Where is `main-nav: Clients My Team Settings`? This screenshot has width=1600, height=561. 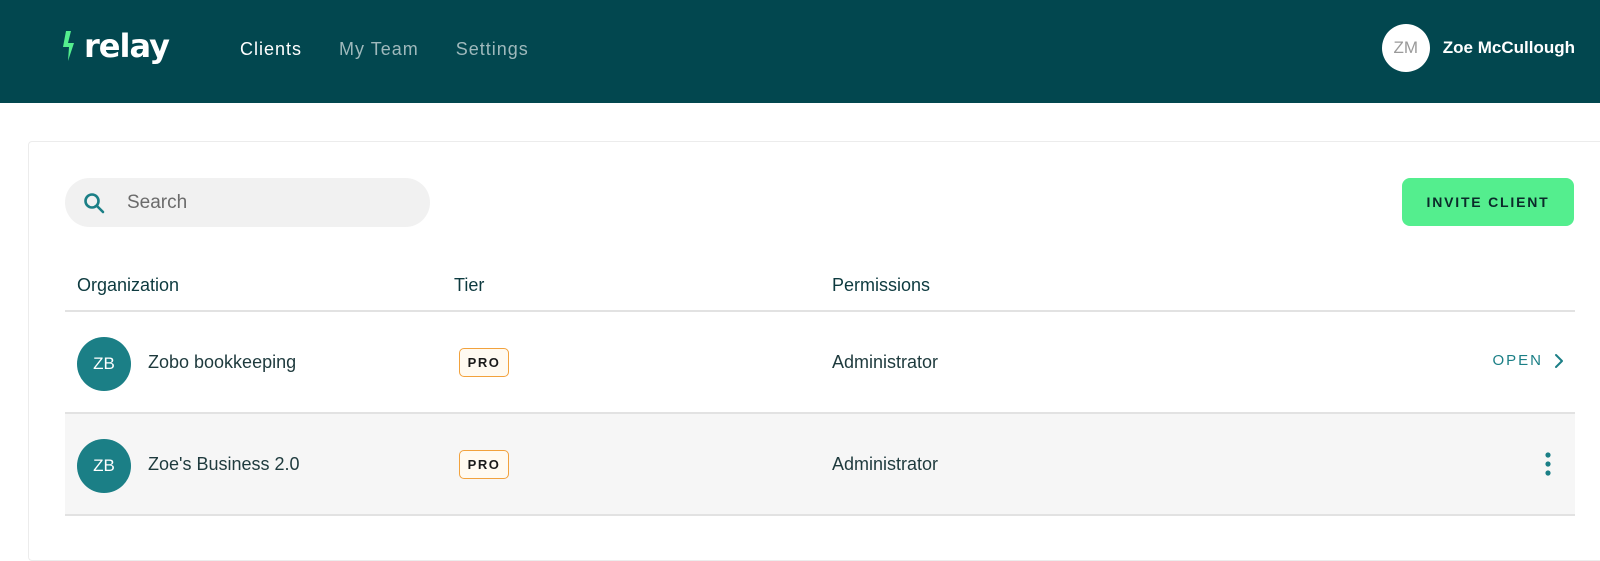
main-nav: Clients My Team Settings is located at coordinates (384, 49).